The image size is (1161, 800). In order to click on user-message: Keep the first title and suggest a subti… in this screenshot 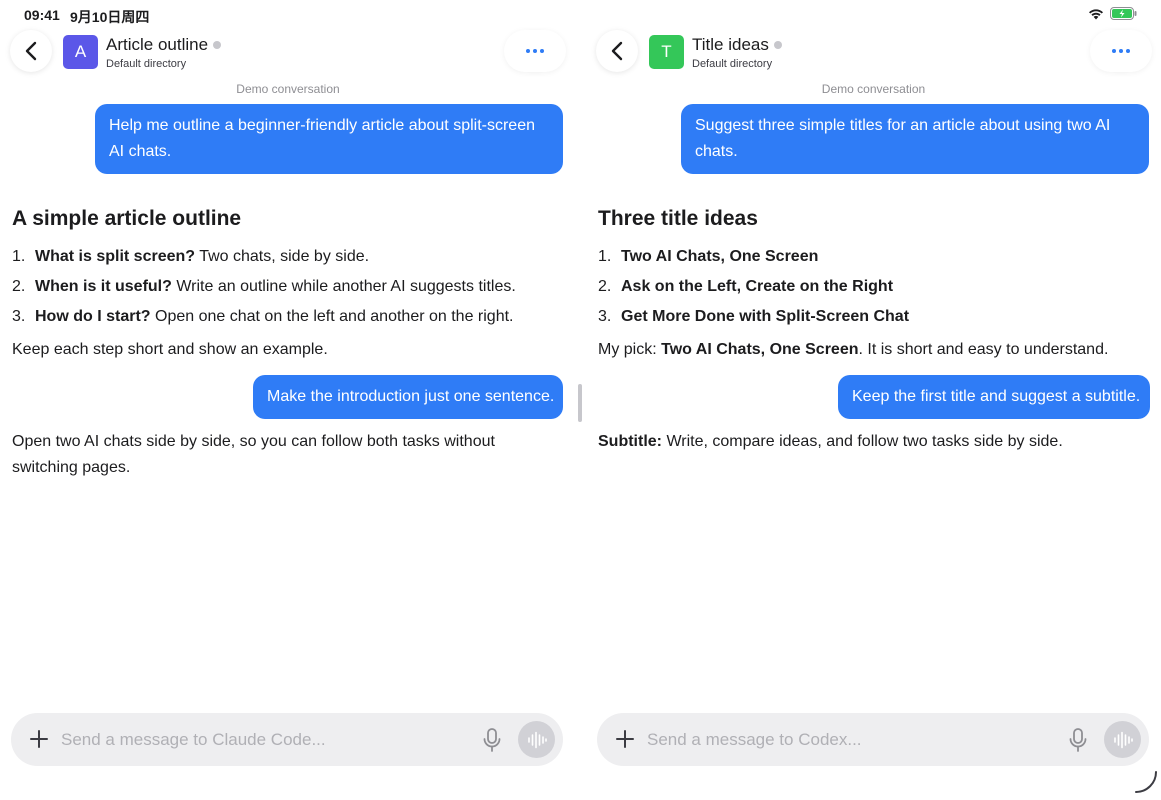, I will do `click(994, 397)`.